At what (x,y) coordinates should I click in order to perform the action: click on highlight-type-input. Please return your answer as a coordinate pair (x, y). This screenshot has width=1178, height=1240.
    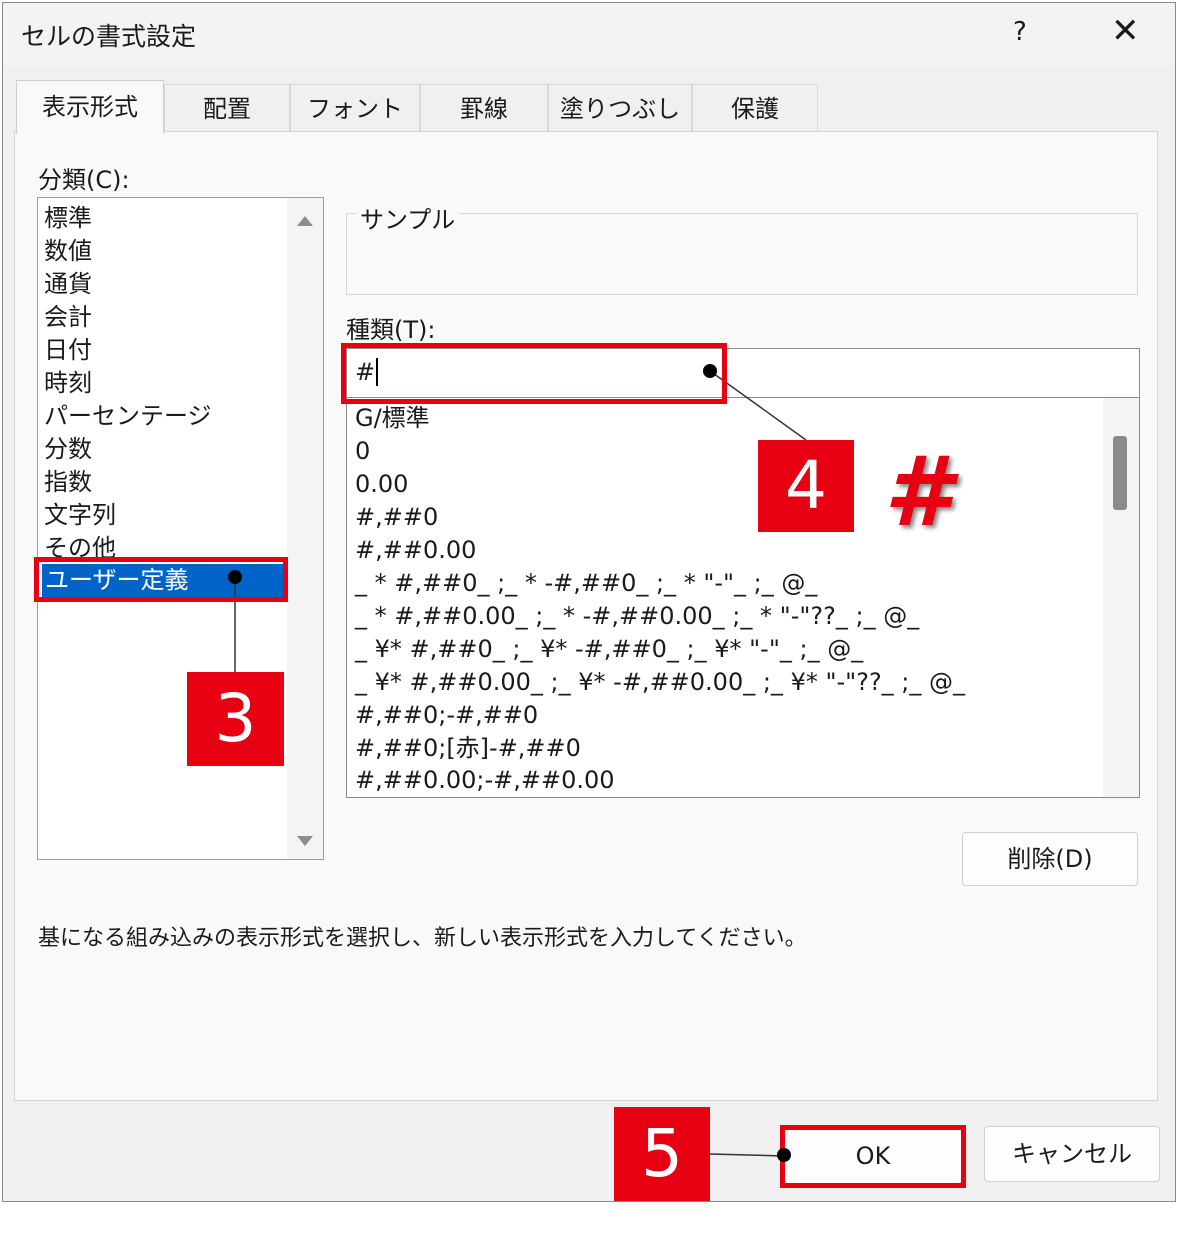
    Looking at the image, I should click on (534, 373).